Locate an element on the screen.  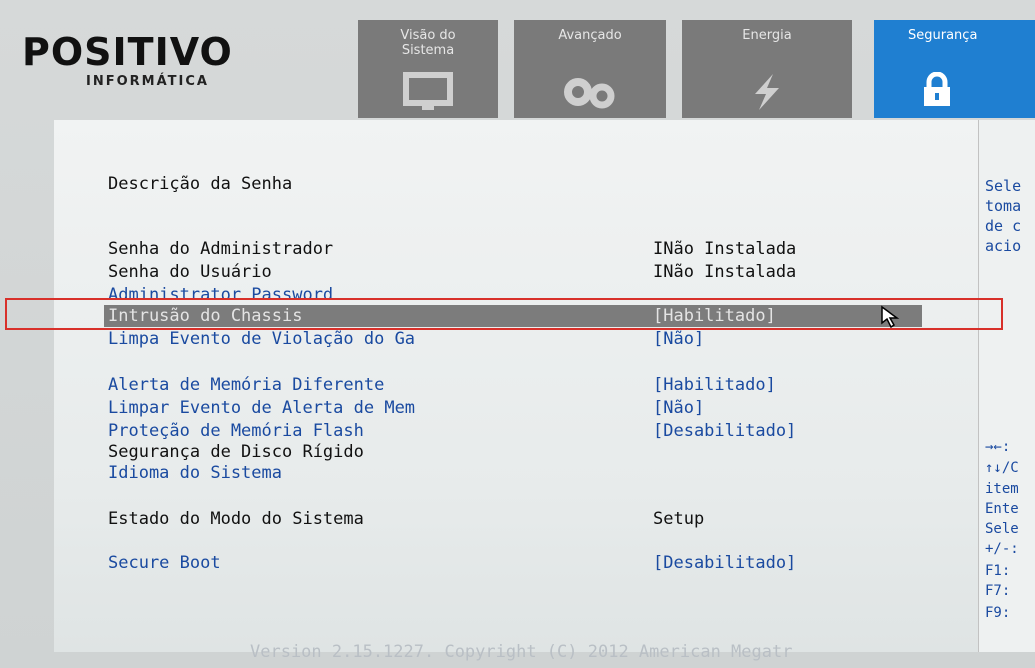
row-value-user-password: INão Instalada is located at coordinates (725, 272).